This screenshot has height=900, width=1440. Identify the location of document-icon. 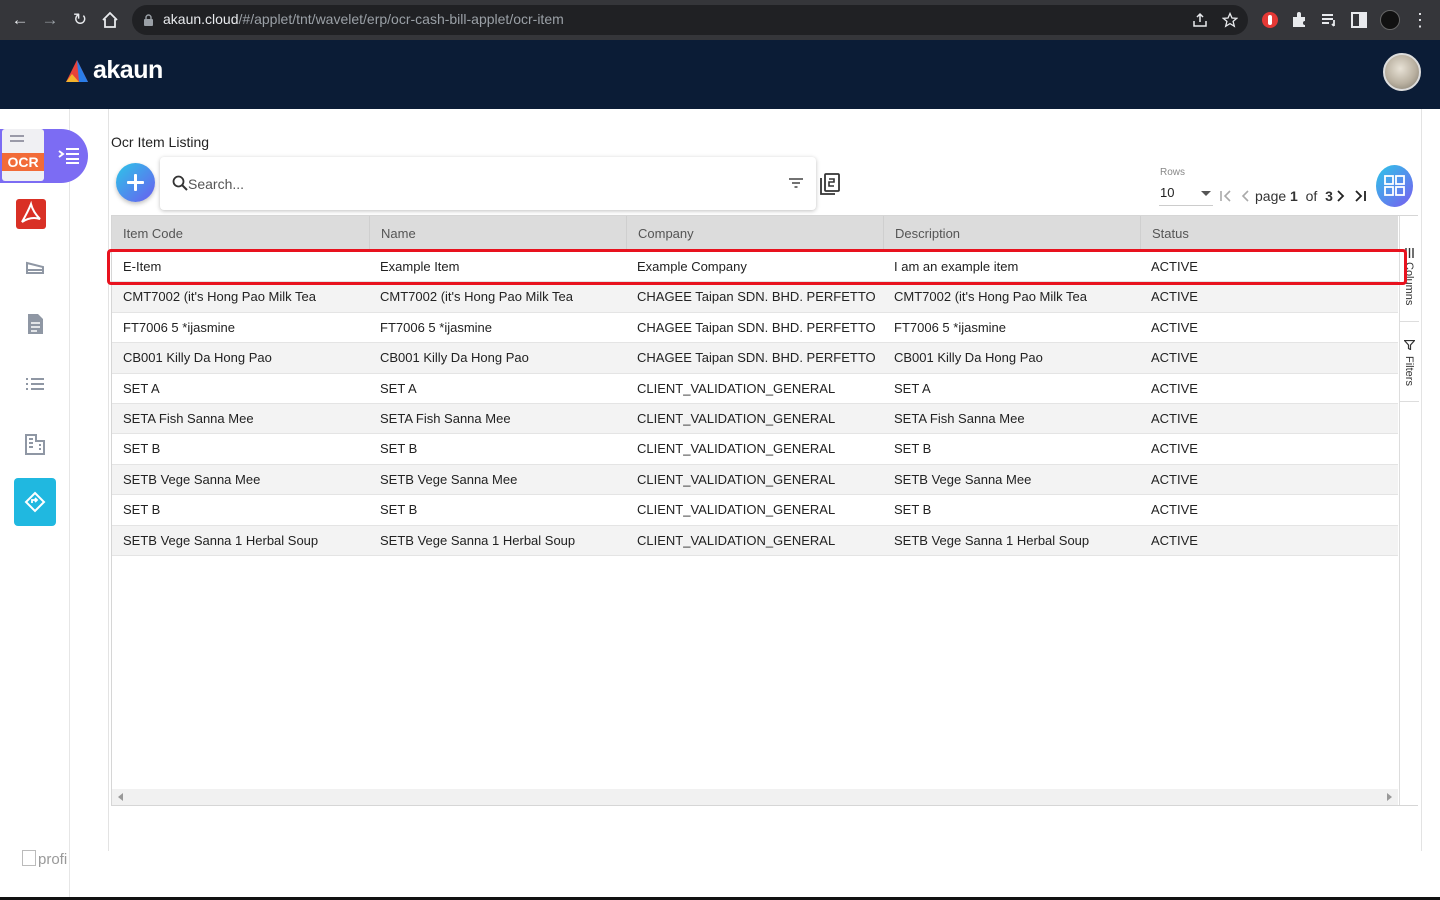
(35, 324).